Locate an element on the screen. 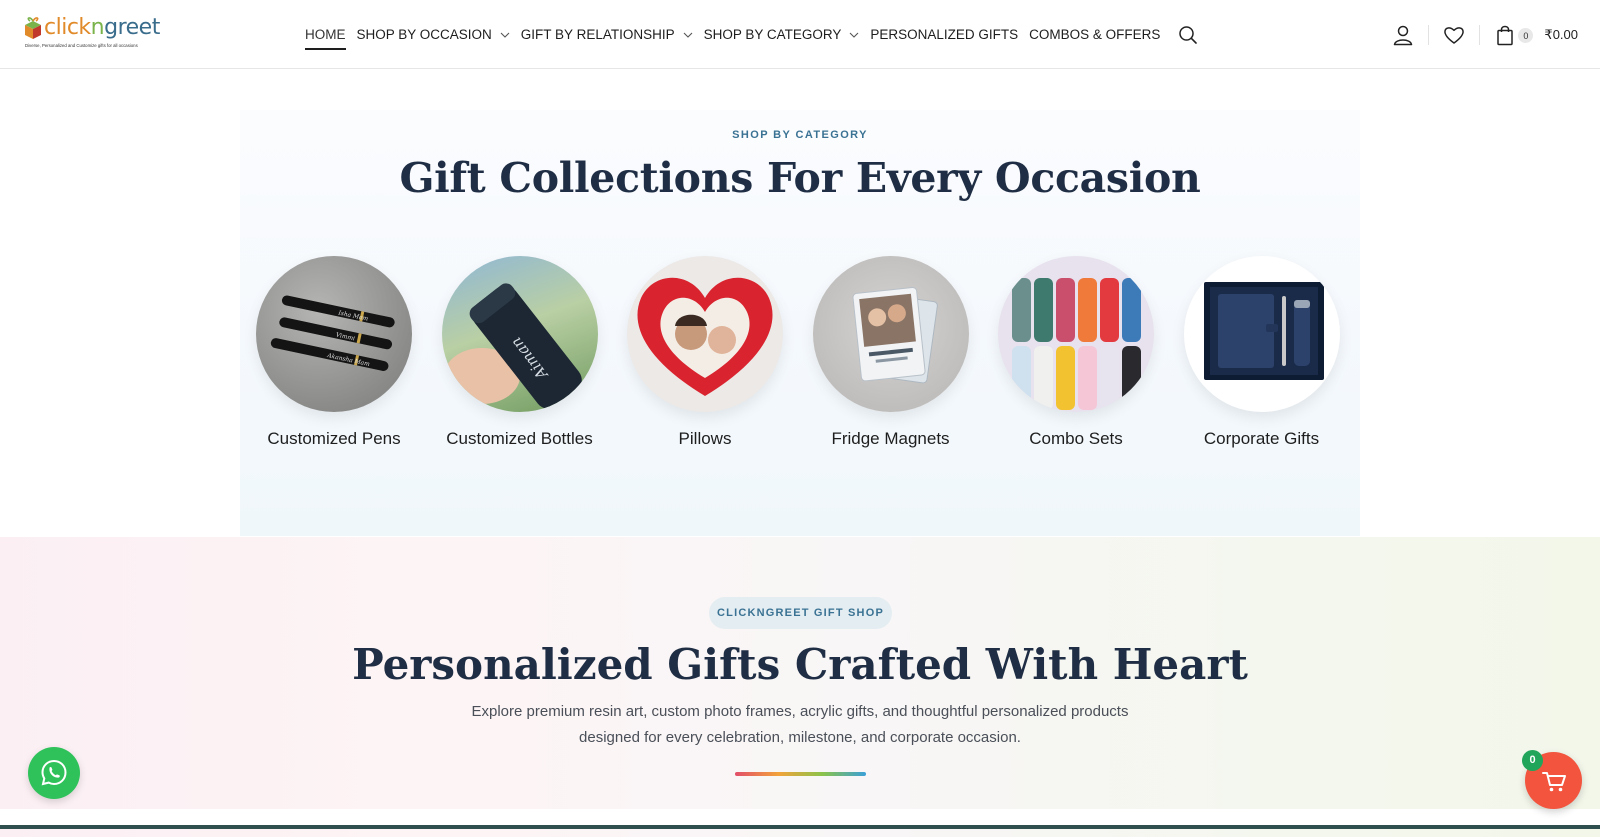 This screenshot has height=837, width=1600. nav-item-label: HOME is located at coordinates (325, 34).